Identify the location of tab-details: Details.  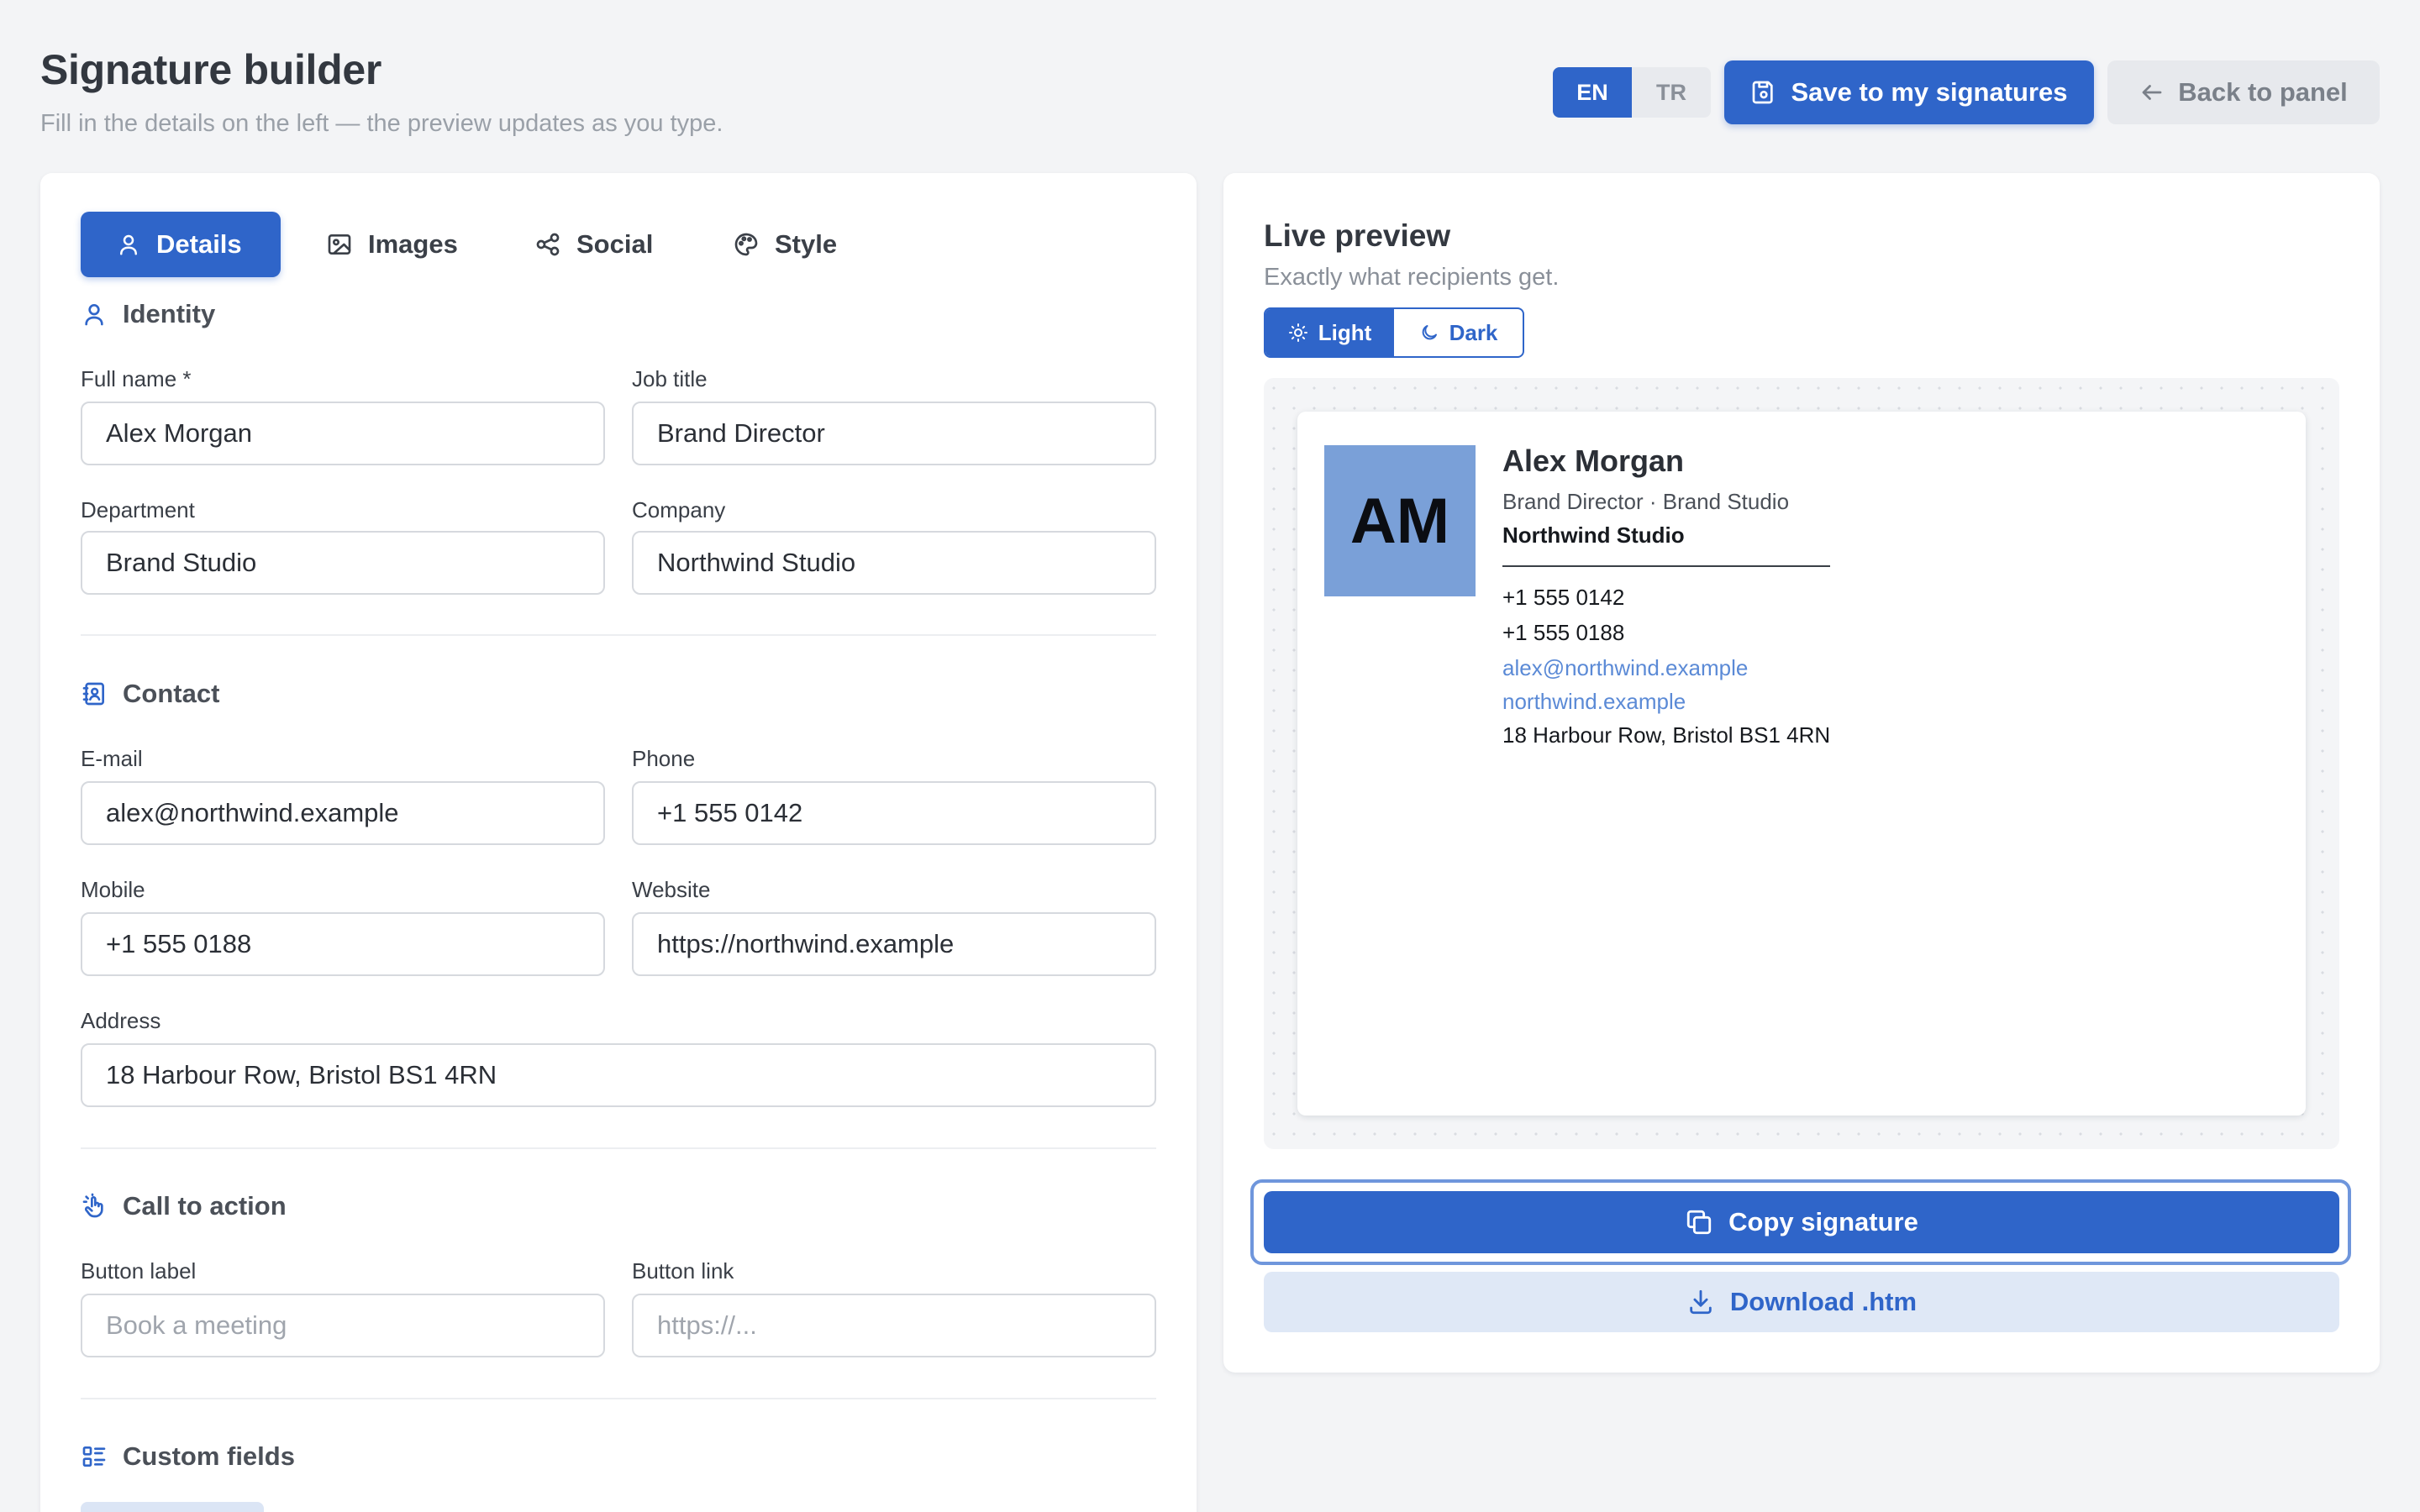
(181, 244).